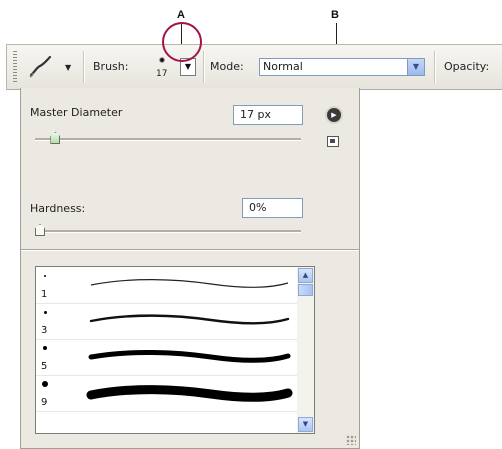 The height and width of the screenshot is (449, 502). Describe the element at coordinates (333, 141) in the screenshot. I see `new-brush-preset-icon` at that location.